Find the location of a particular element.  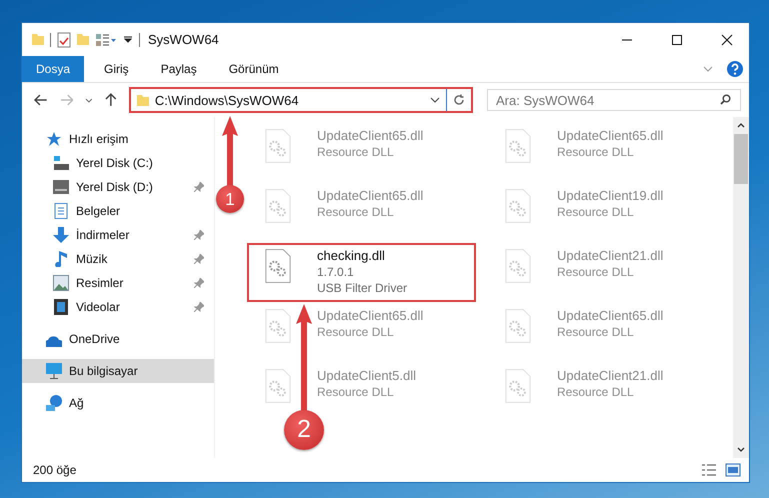

file-name: UpdateClient19.dll is located at coordinates (610, 195).